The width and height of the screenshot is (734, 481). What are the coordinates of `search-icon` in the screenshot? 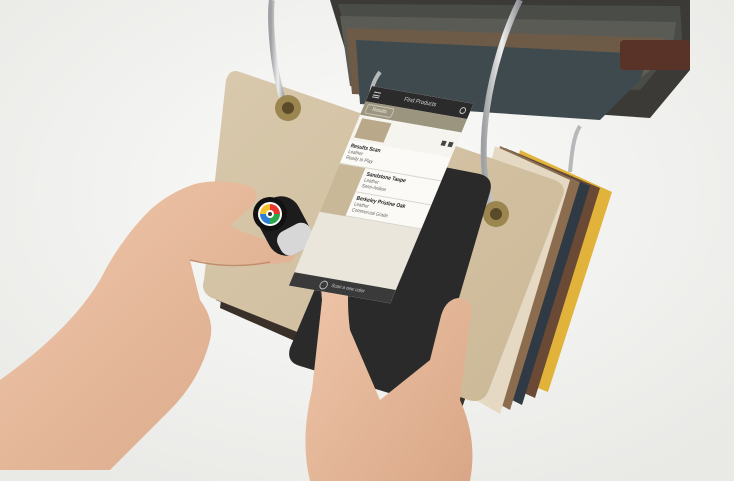 It's located at (463, 110).